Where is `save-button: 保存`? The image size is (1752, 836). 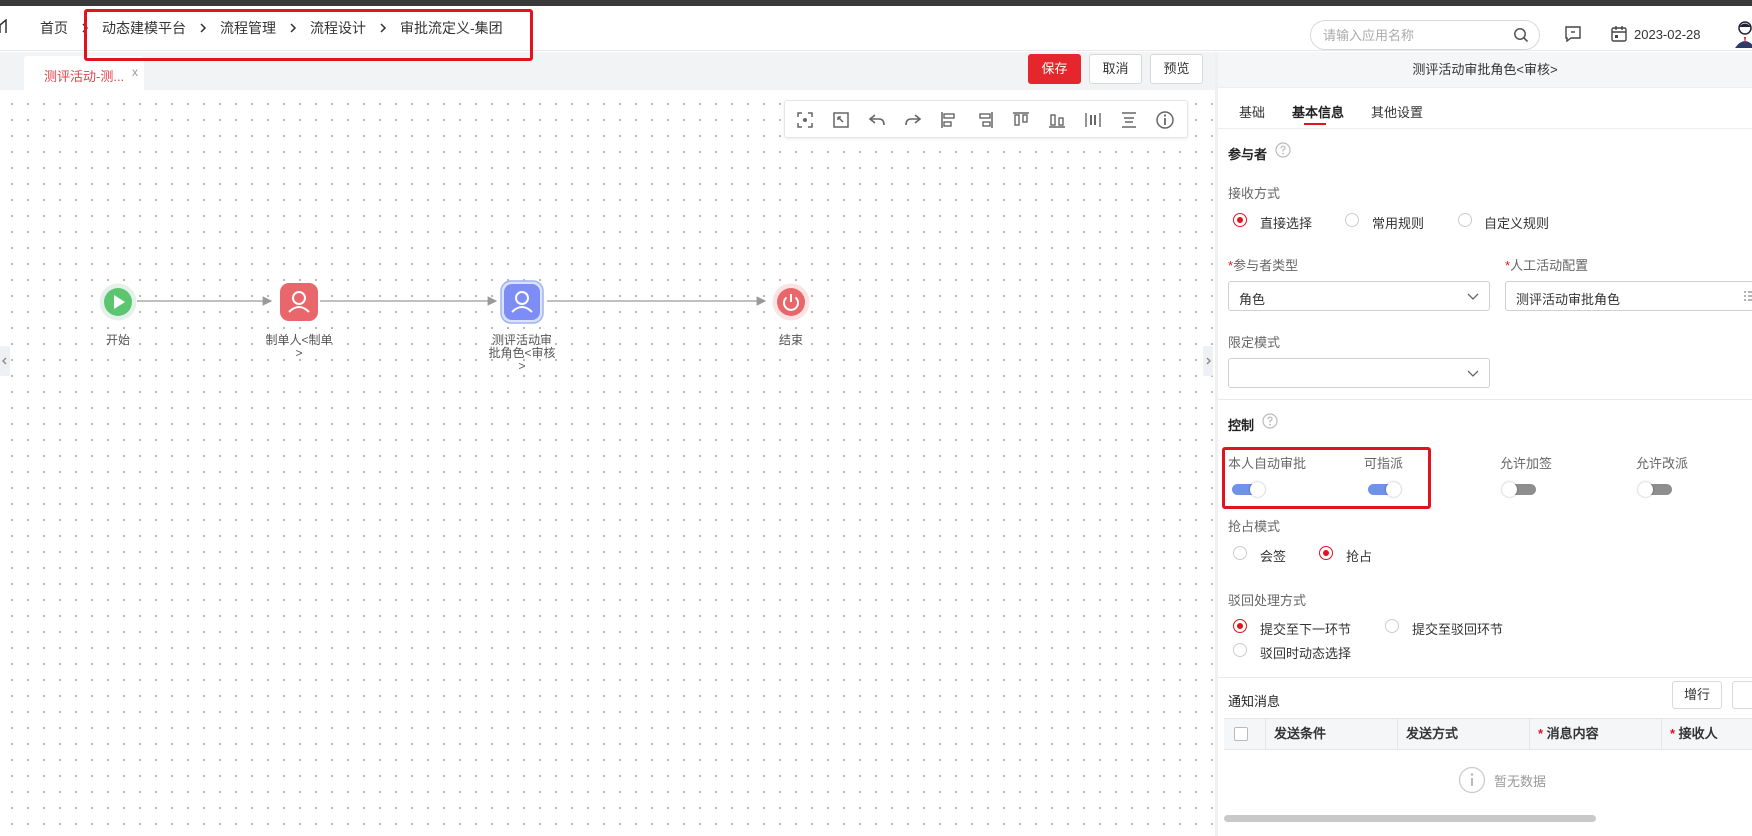
save-button: 保存 is located at coordinates (1054, 69).